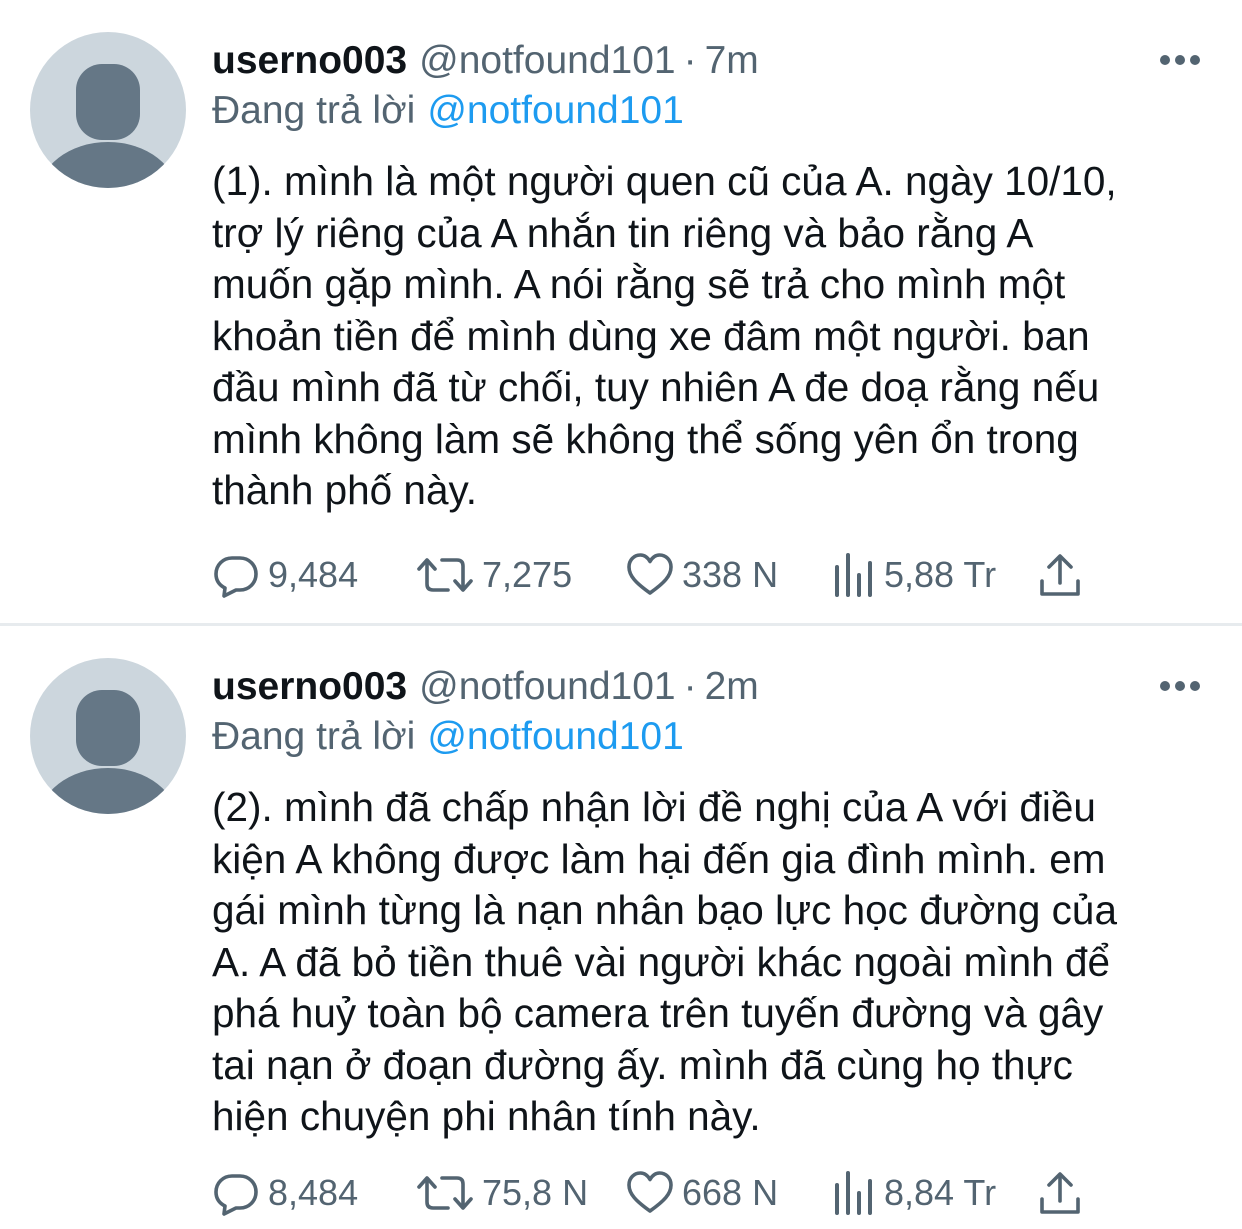 Image resolution: width=1242 pixels, height=1229 pixels. I want to click on tweet-actions: 8,484 75,8 N 668 N 8,84 Tr, so click(712, 1193).